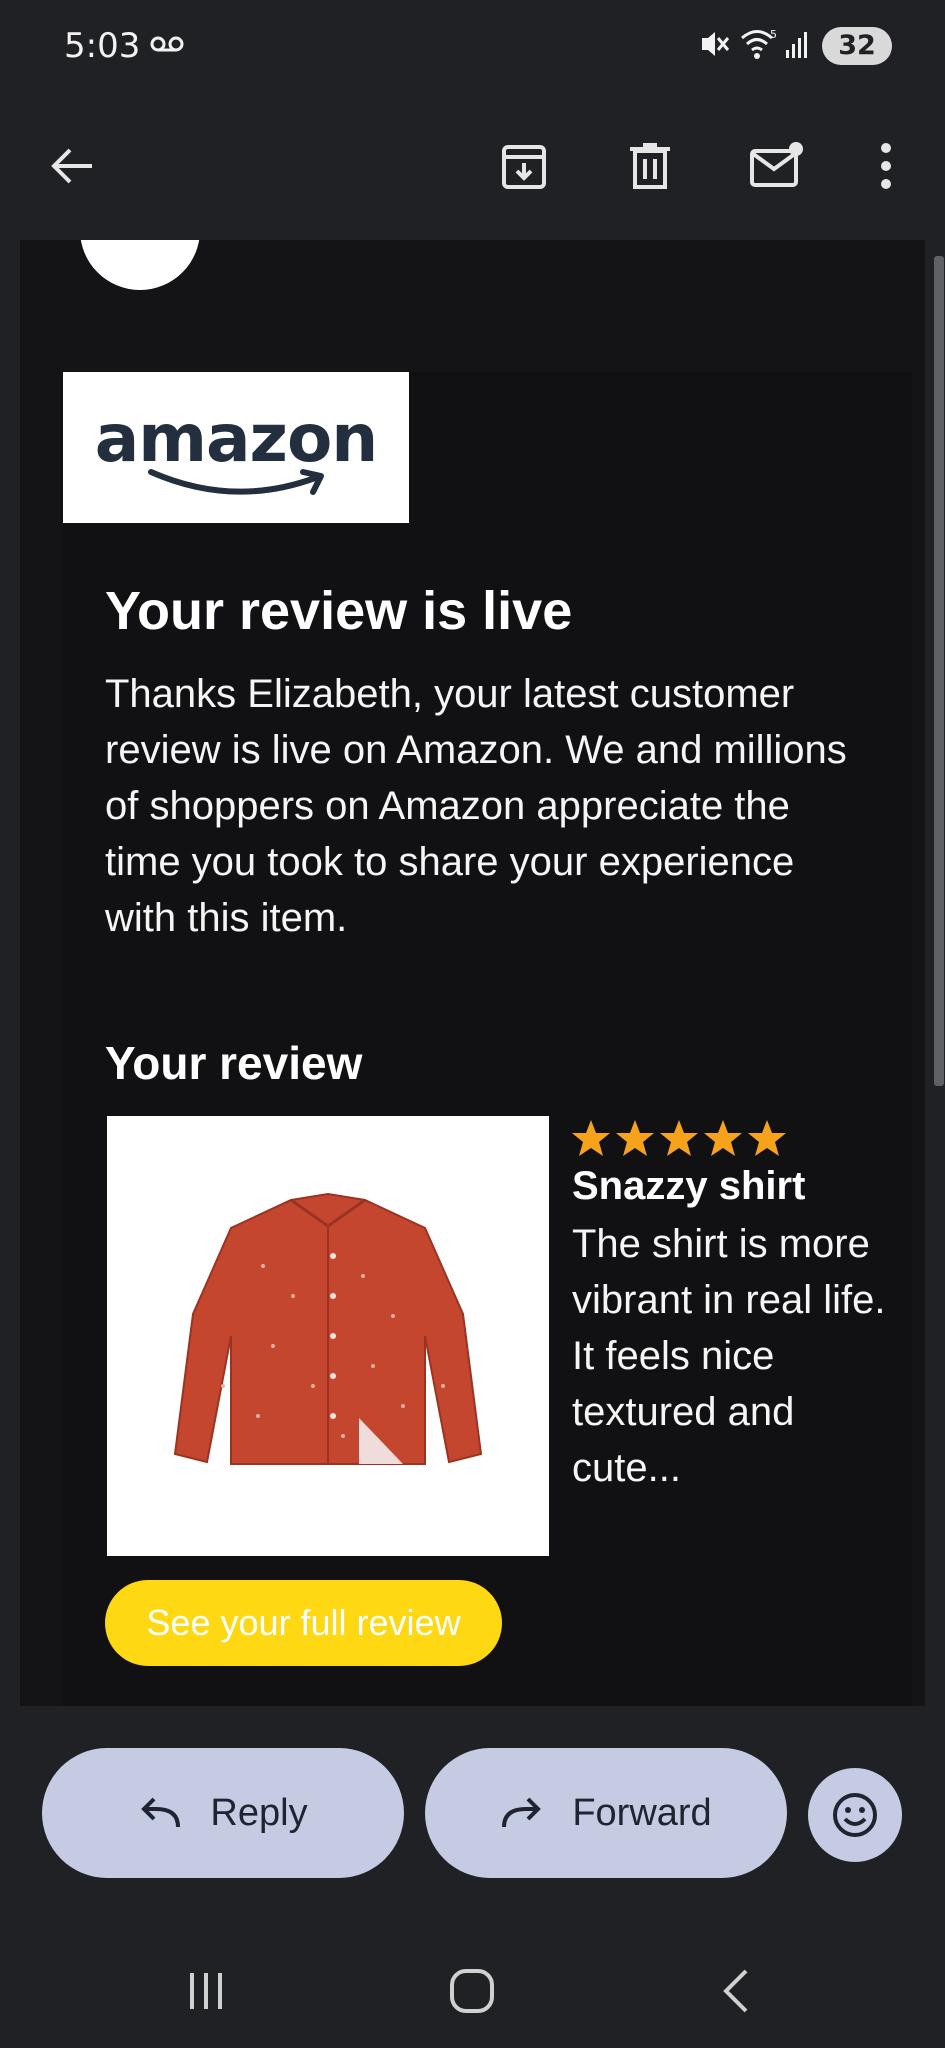 The image size is (945, 2048). I want to click on reply-icon, so click(161, 1812).